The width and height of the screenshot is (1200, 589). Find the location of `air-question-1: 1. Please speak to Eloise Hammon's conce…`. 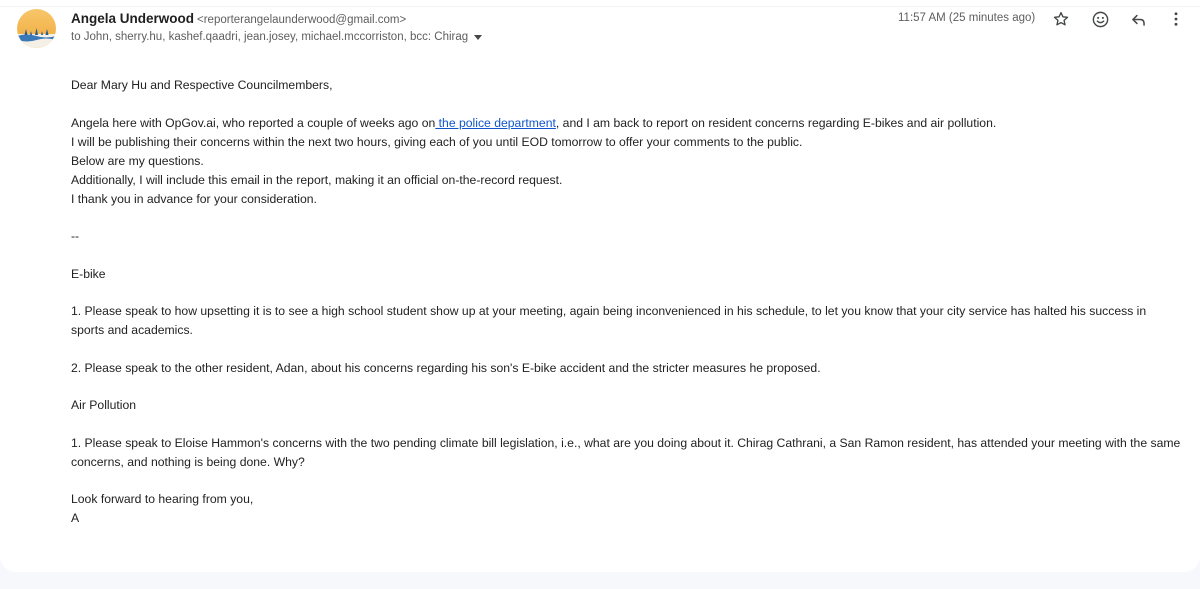

air-question-1: 1. Please speak to Eloise Hammon's conce… is located at coordinates (626, 452).